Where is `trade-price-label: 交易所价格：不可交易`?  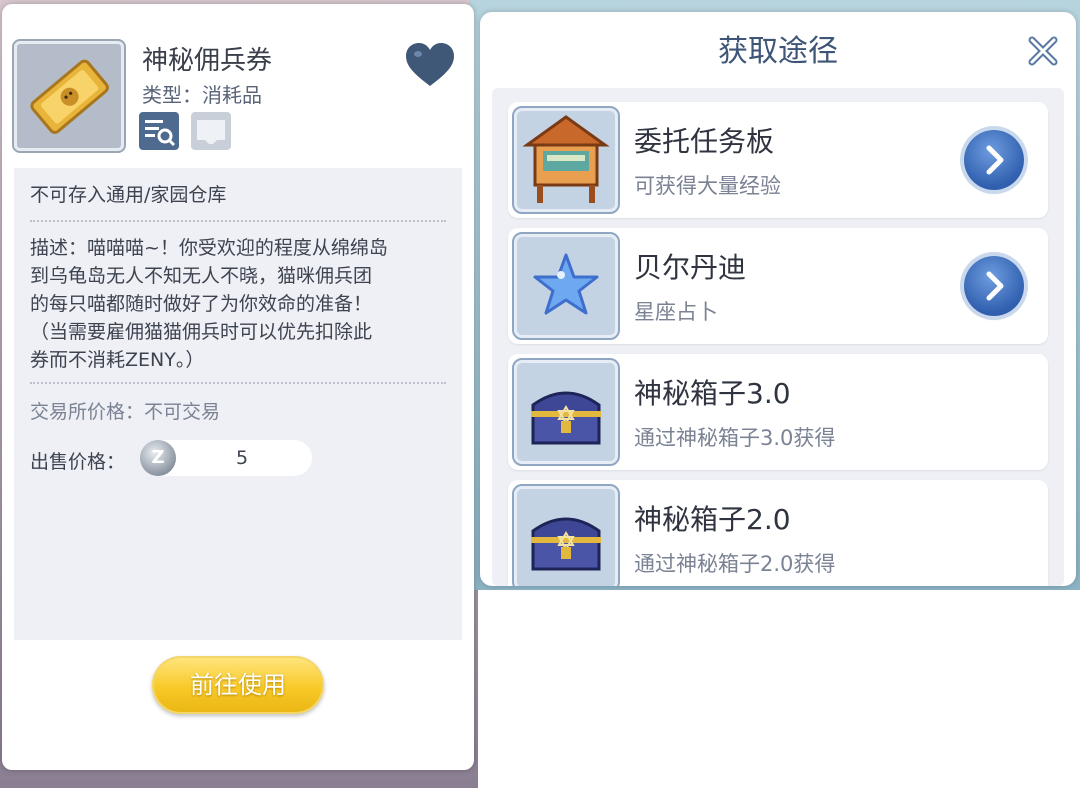 trade-price-label: 交易所价格：不可交易 is located at coordinates (125, 412).